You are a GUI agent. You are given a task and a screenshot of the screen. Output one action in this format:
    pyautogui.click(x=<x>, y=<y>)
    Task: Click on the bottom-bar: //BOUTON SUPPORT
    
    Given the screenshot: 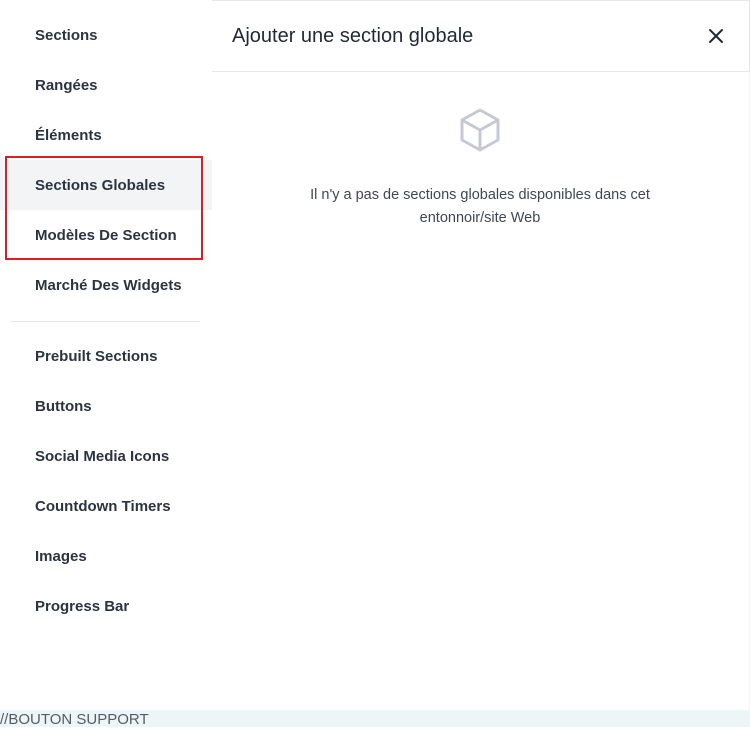 What is the action you would take?
    pyautogui.click(x=375, y=719)
    